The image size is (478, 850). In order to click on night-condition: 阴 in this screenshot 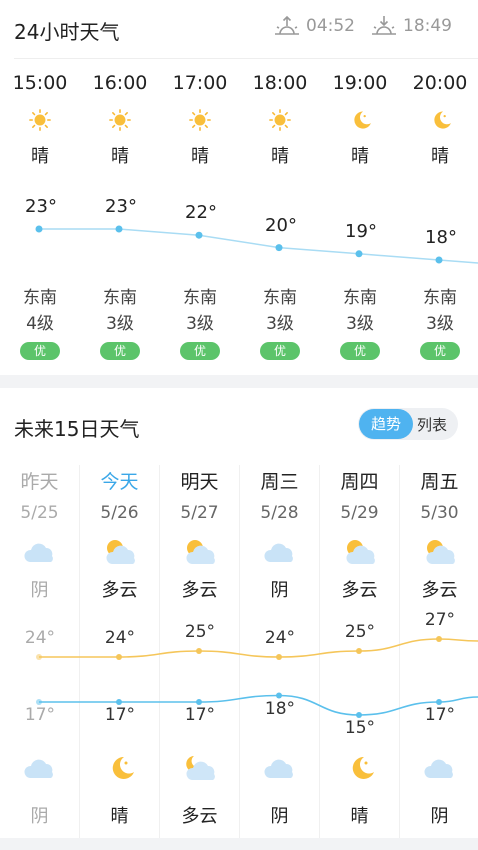, I will do `click(39, 816)`.